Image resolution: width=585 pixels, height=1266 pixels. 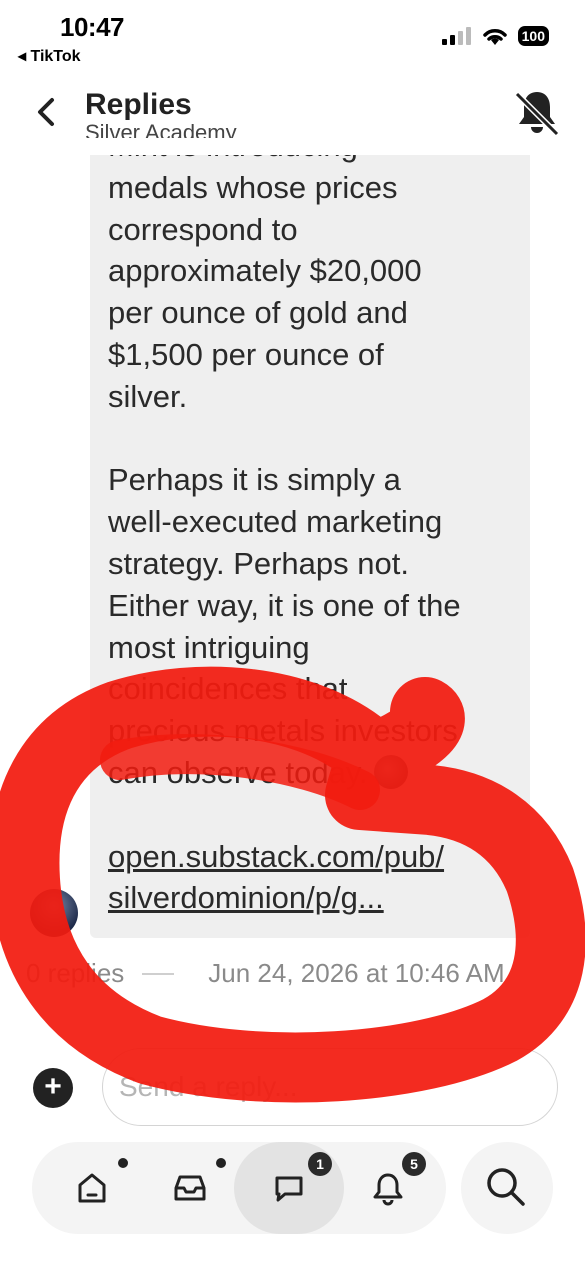 I want to click on bell-icon, so click(x=388, y=1189).